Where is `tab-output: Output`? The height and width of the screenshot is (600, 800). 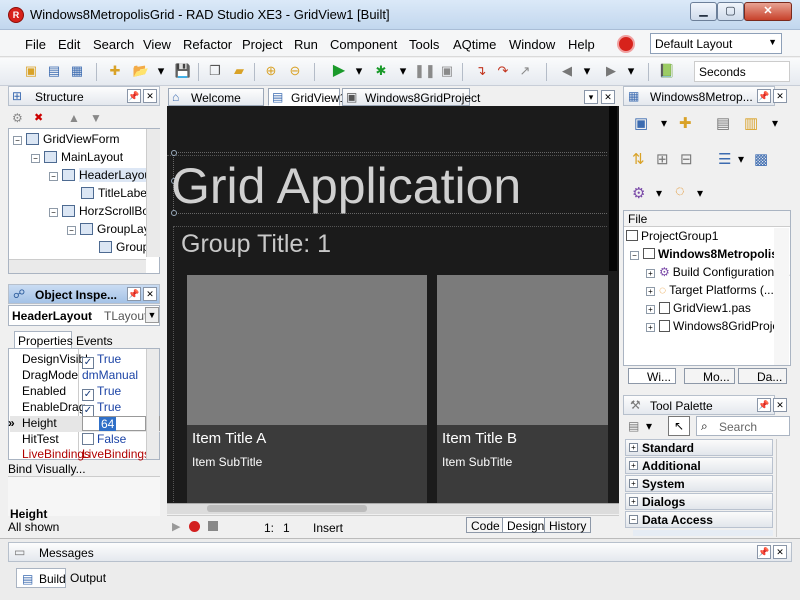
tab-output: Output is located at coordinates (88, 578).